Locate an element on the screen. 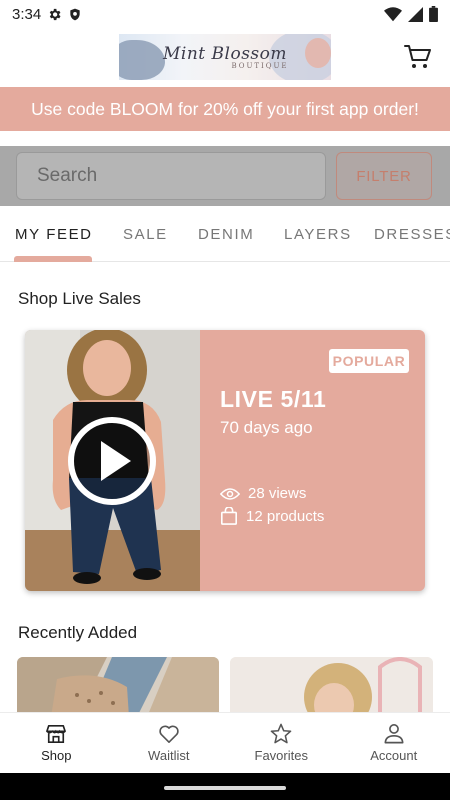 This screenshot has height=800, width=450. views-stat: 28 views is located at coordinates (263, 493).